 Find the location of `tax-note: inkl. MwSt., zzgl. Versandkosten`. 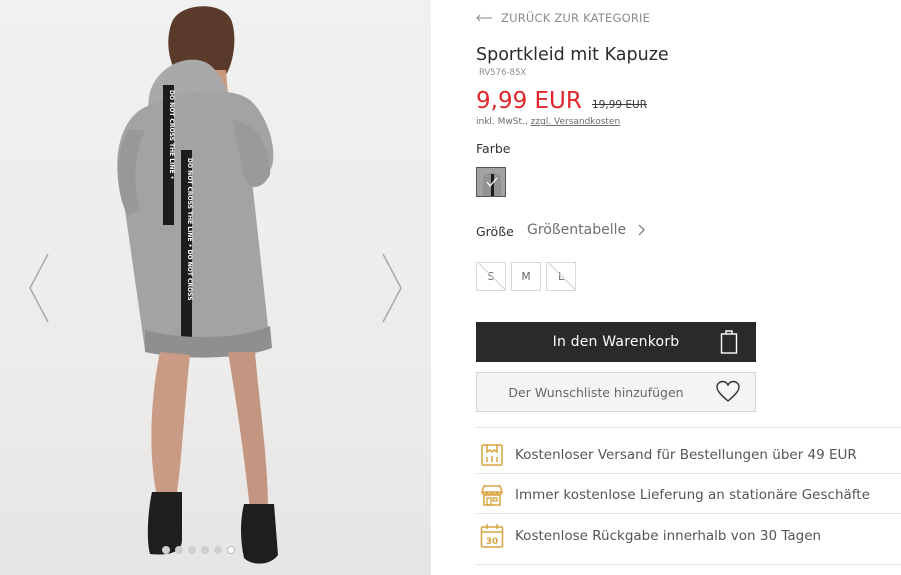

tax-note: inkl. MwSt., zzgl. Versandkosten is located at coordinates (548, 122).